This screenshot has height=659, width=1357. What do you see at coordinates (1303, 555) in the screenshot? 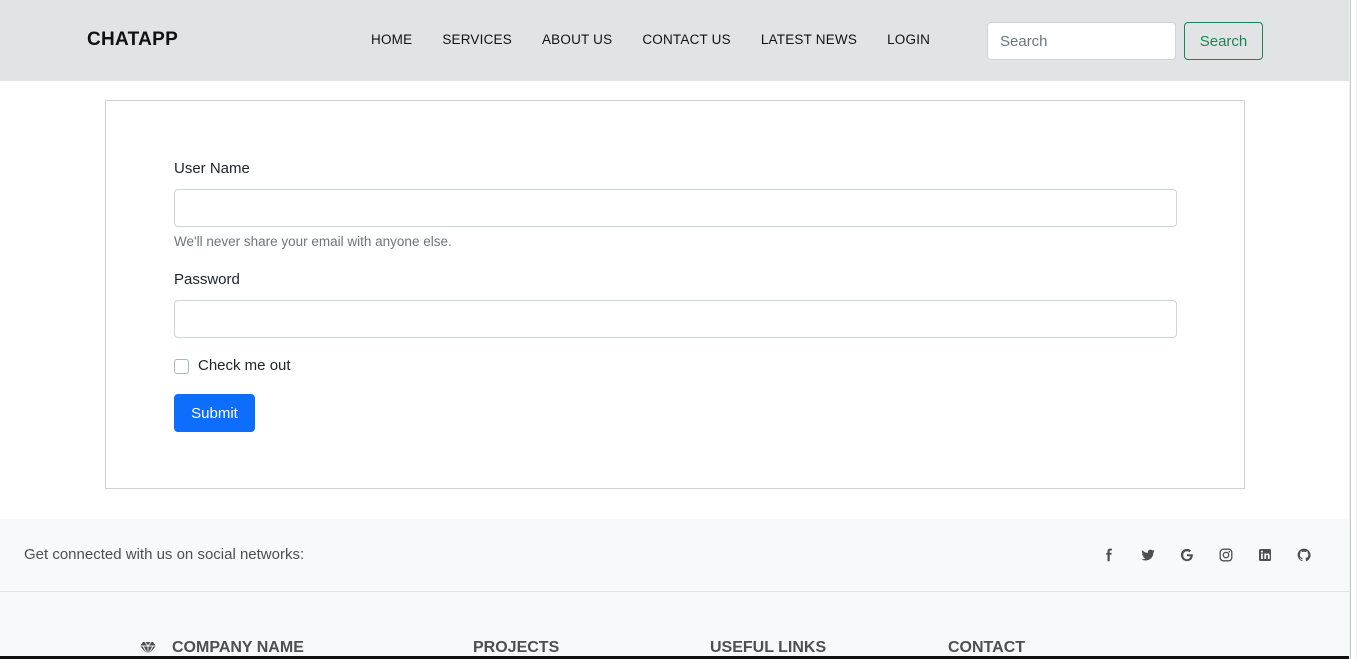
I see `github-icon` at bounding box center [1303, 555].